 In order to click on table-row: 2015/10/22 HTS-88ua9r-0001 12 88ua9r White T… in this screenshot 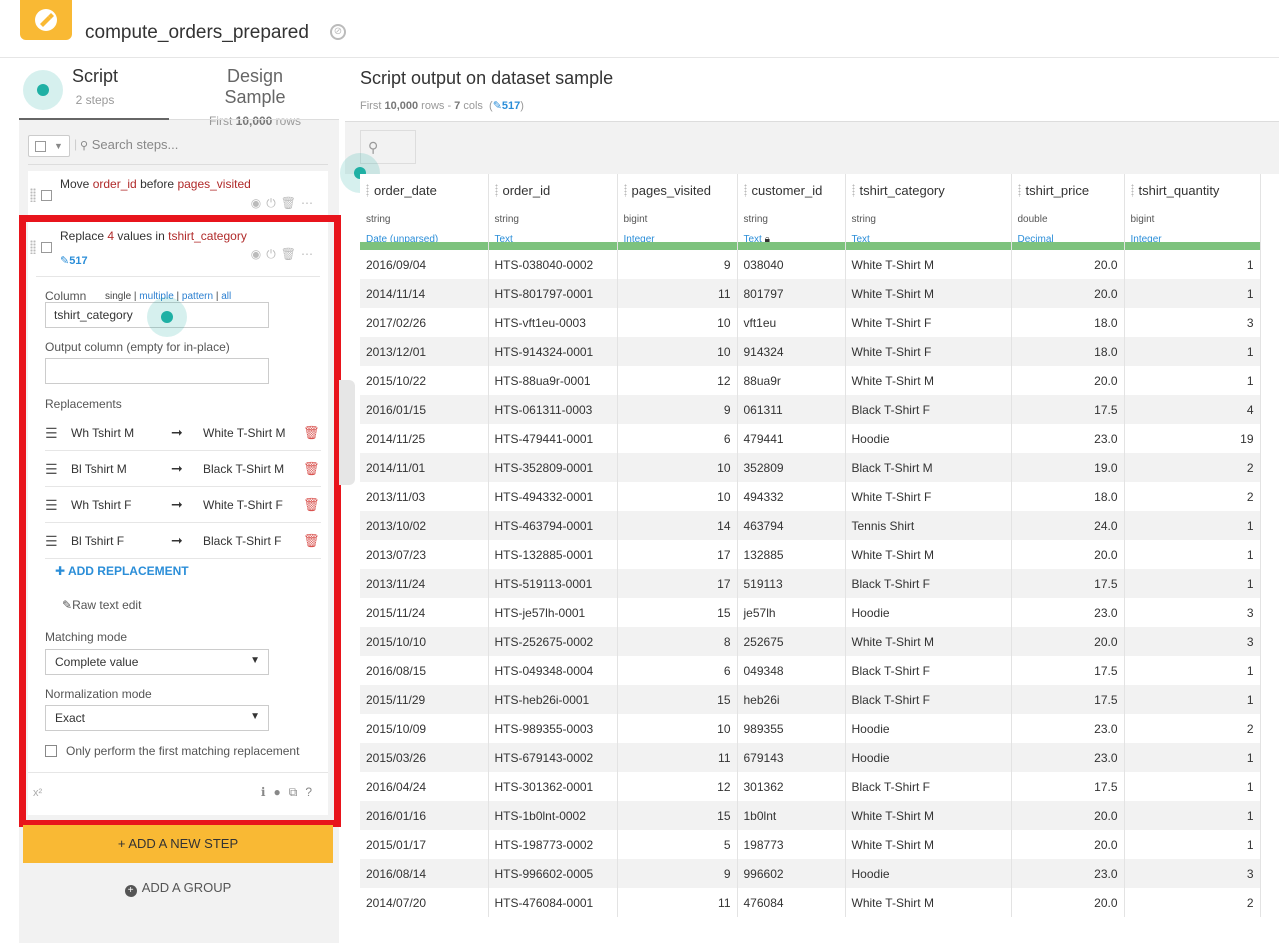, I will do `click(810, 380)`.